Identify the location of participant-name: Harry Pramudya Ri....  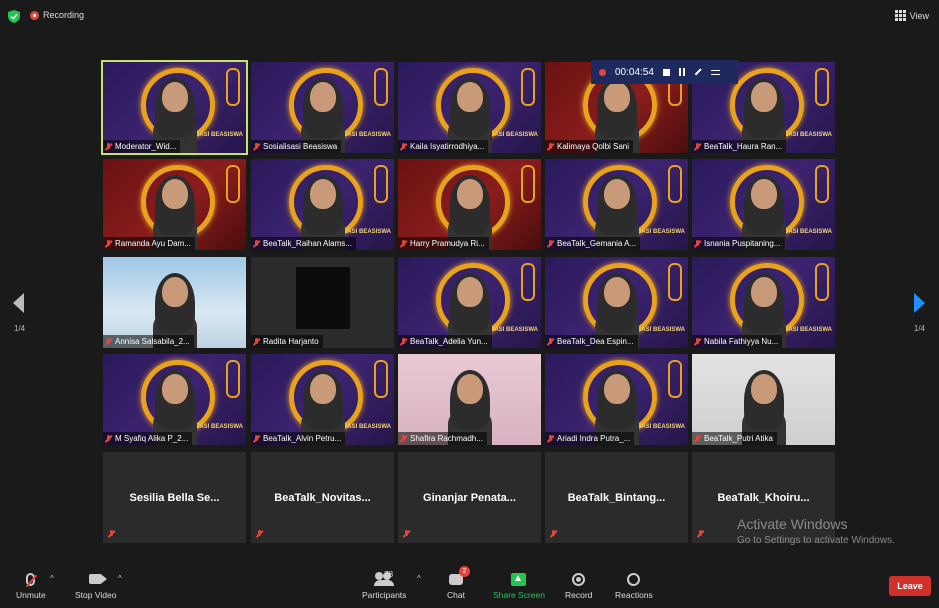
(447, 243).